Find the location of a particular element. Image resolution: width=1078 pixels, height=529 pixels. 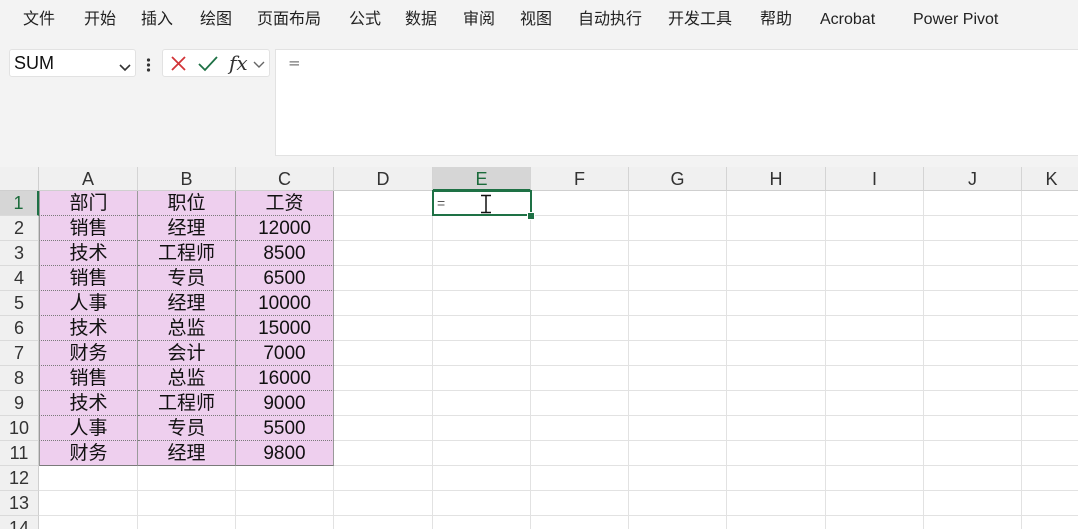

tab-8: 视图 is located at coordinates (536, 20).